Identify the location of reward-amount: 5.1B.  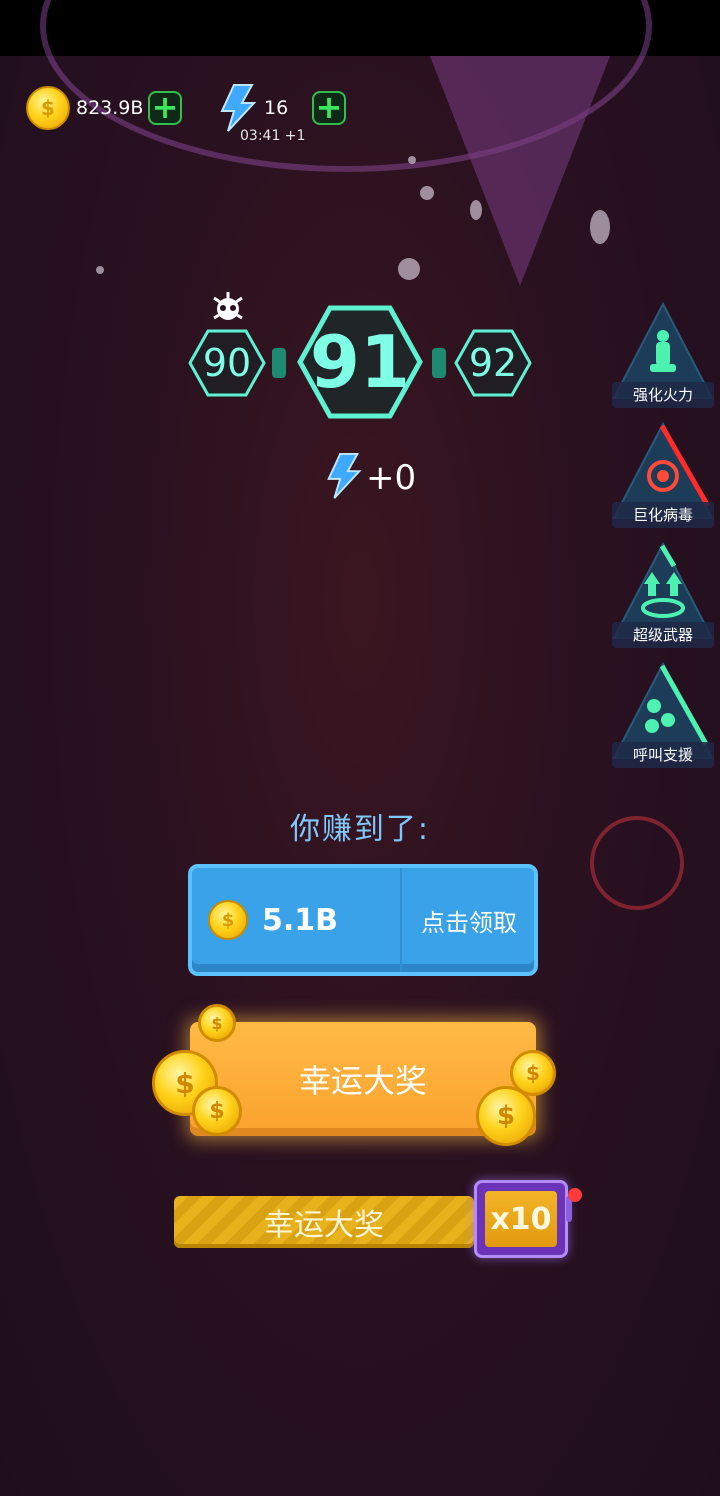
(300, 920).